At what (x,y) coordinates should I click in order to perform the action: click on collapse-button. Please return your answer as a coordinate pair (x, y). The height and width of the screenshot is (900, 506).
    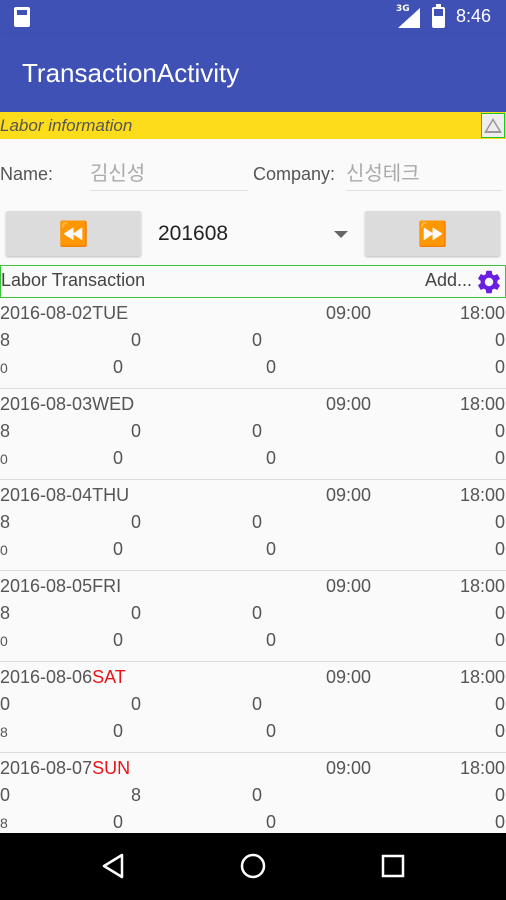
    Looking at the image, I should click on (493, 125).